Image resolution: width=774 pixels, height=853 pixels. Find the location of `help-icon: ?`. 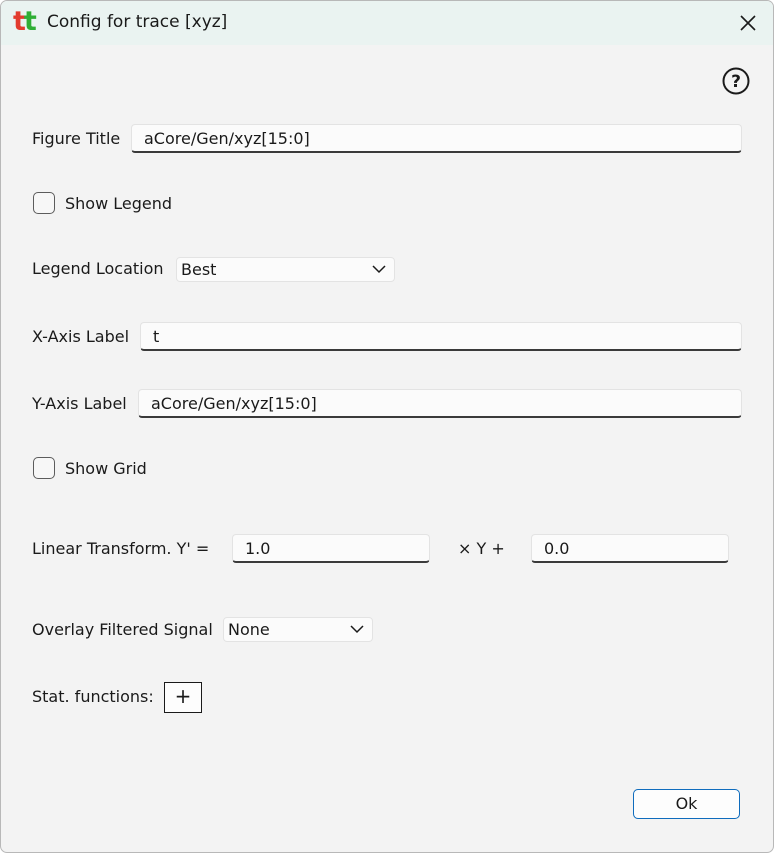

help-icon: ? is located at coordinates (736, 82).